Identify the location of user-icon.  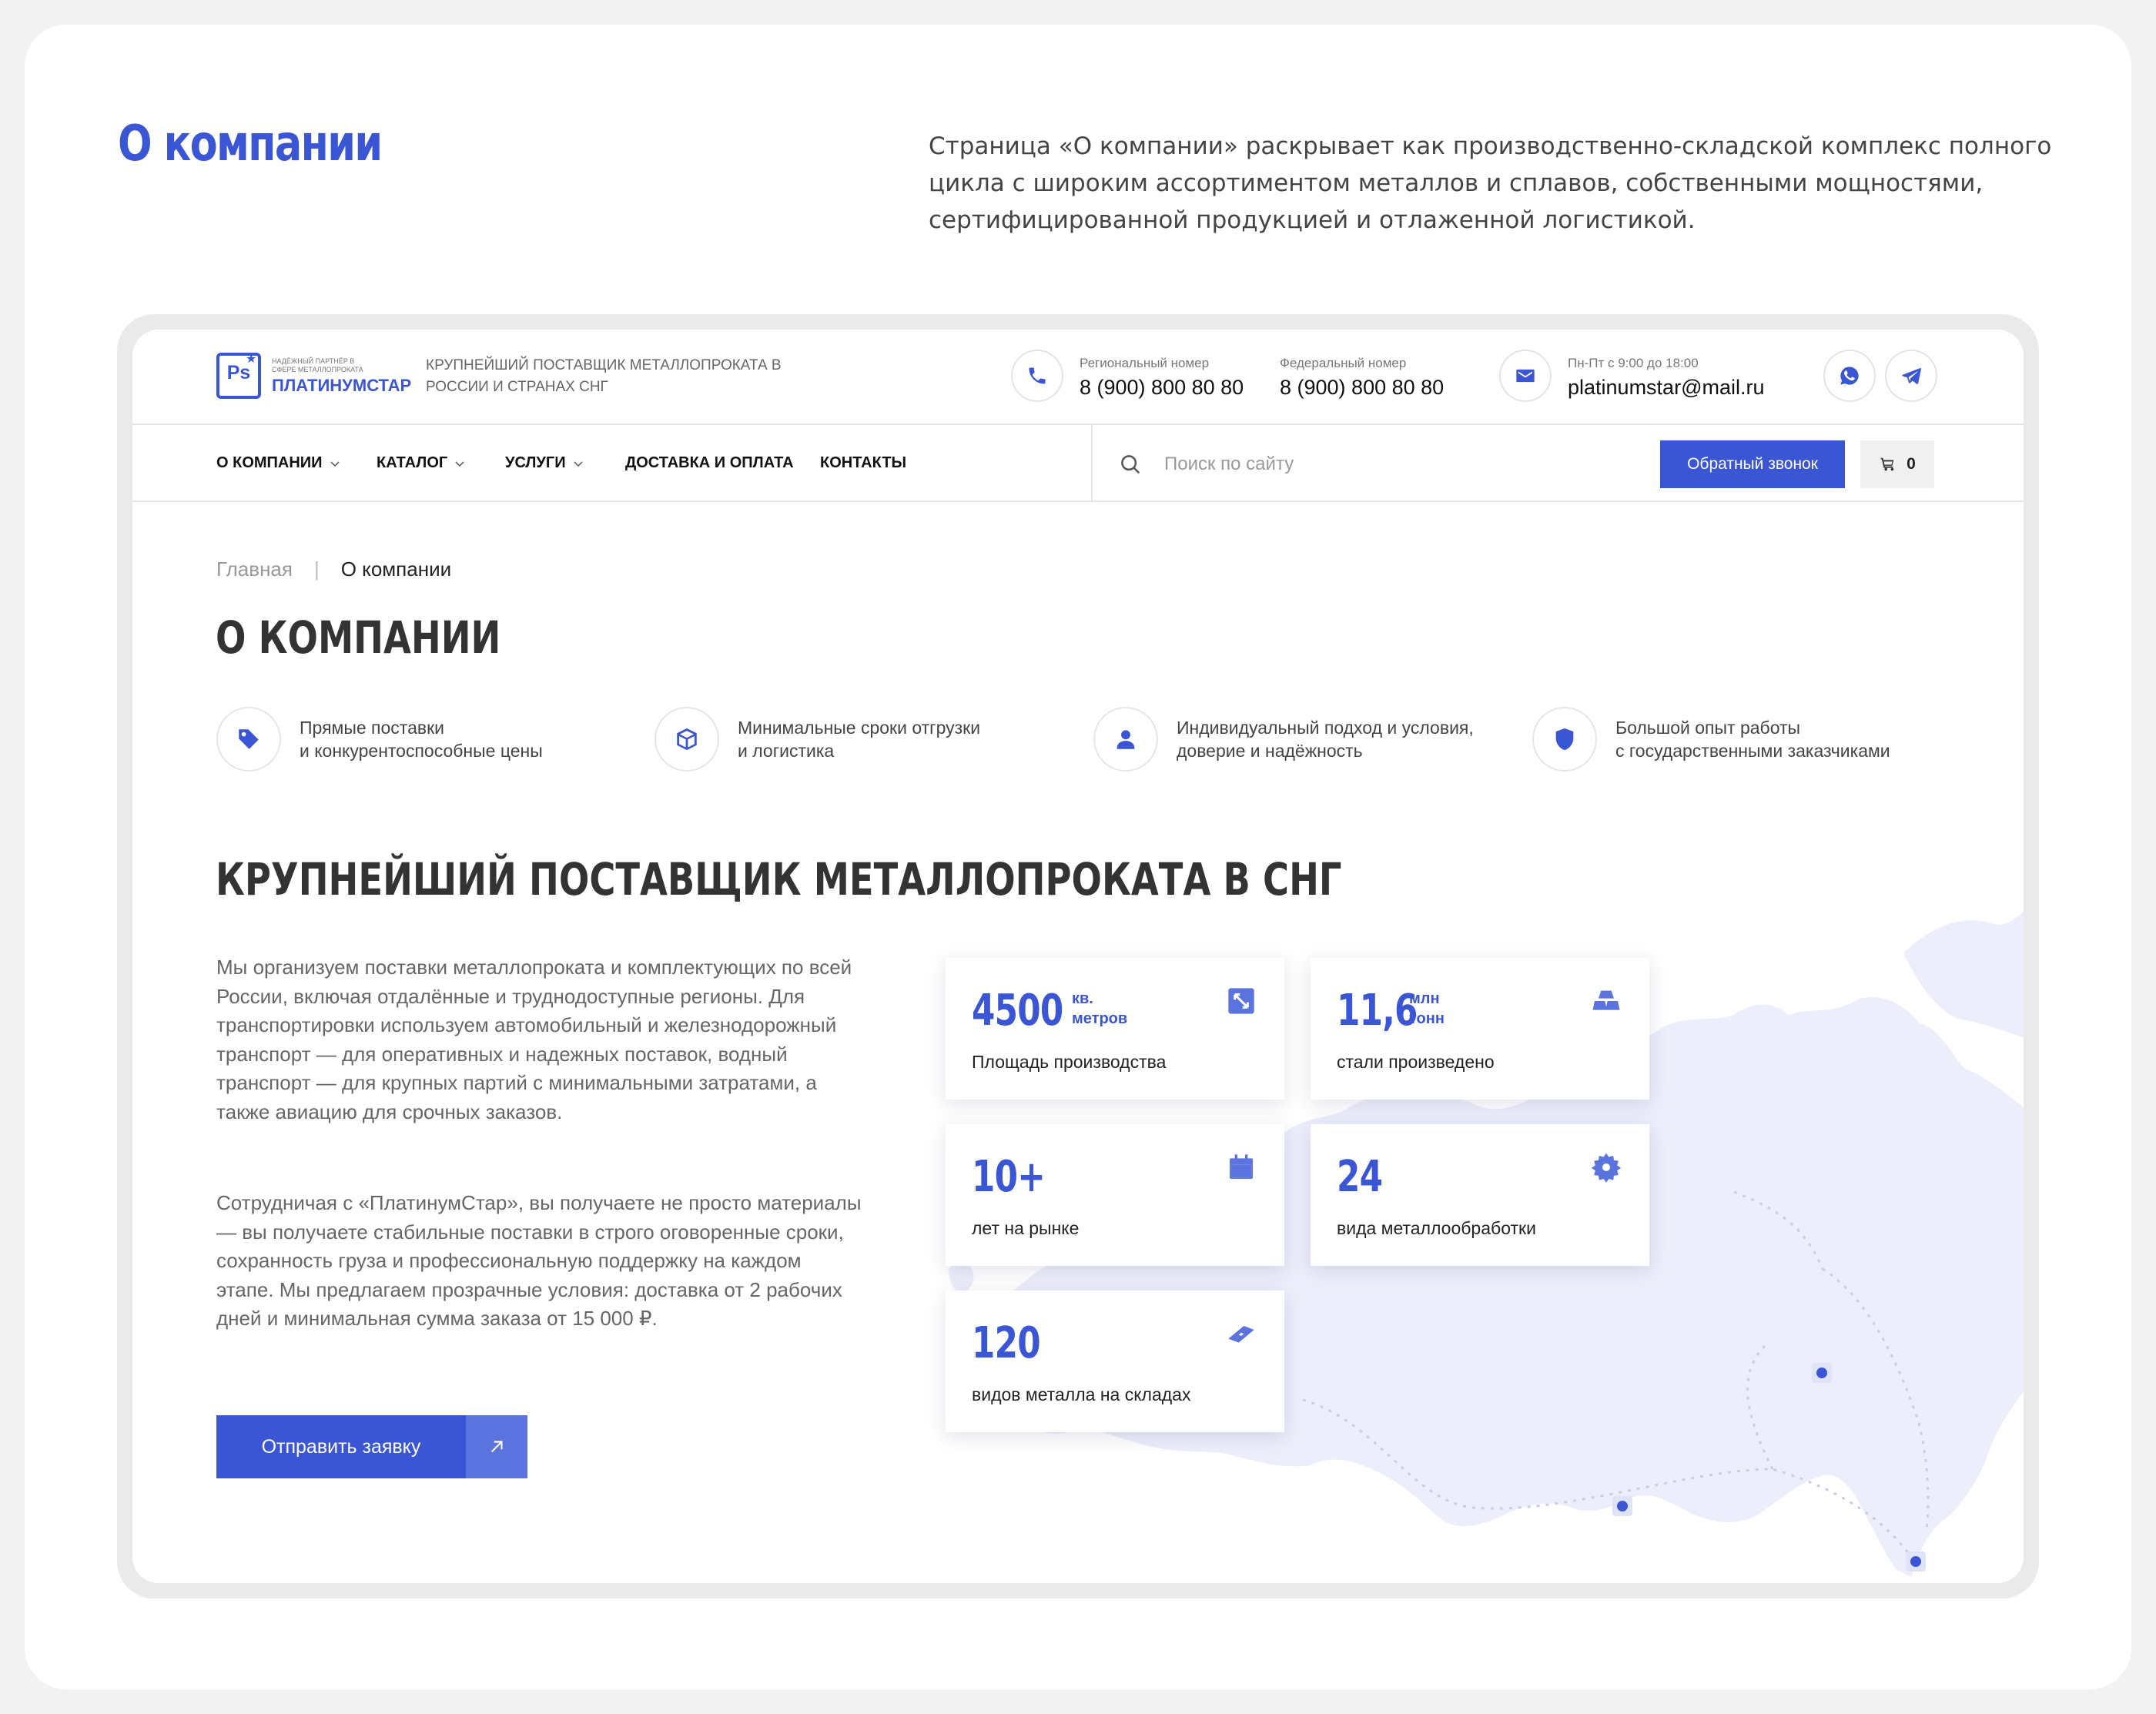
(1125, 739).